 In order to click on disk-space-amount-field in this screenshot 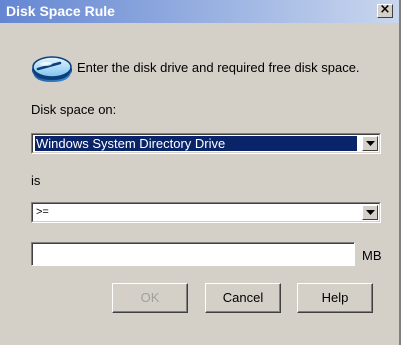, I will do `click(193, 254)`.